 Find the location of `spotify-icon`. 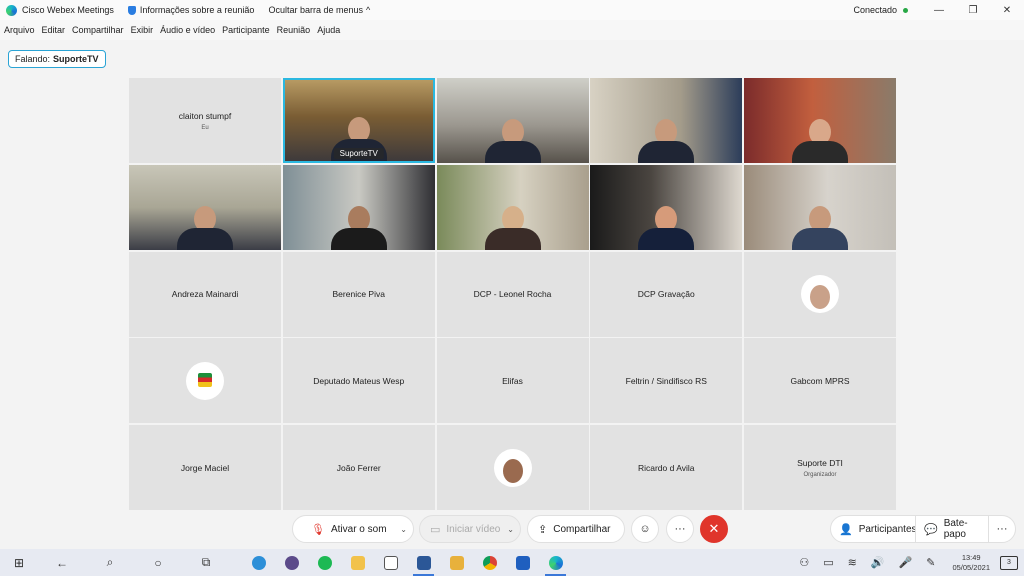

spotify-icon is located at coordinates (324, 562).